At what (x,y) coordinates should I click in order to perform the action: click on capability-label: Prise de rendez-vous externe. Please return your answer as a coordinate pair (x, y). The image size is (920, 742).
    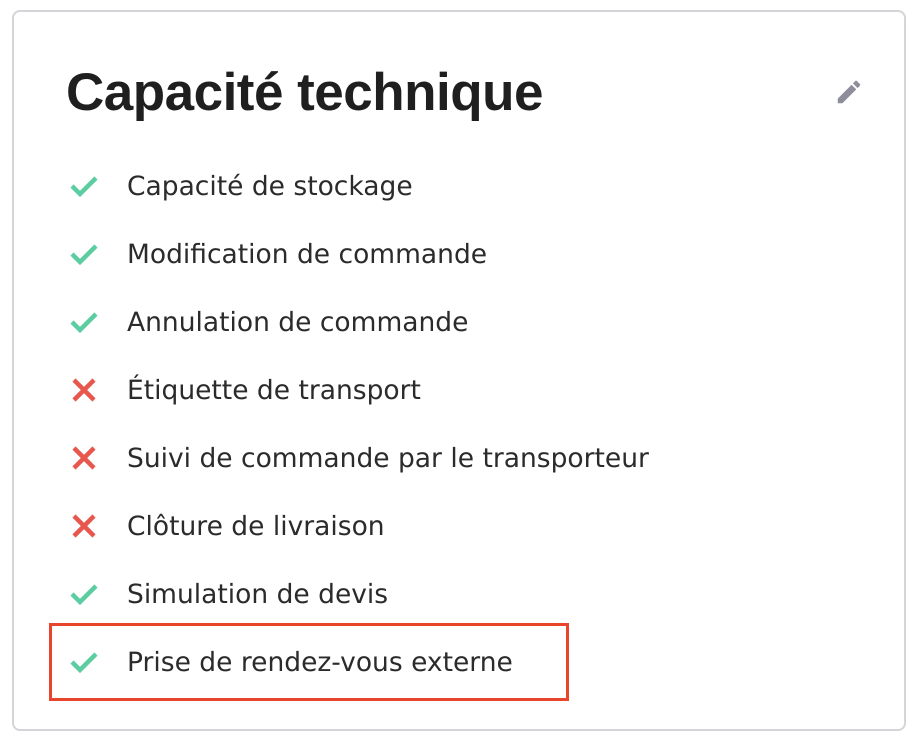
    Looking at the image, I should click on (320, 662).